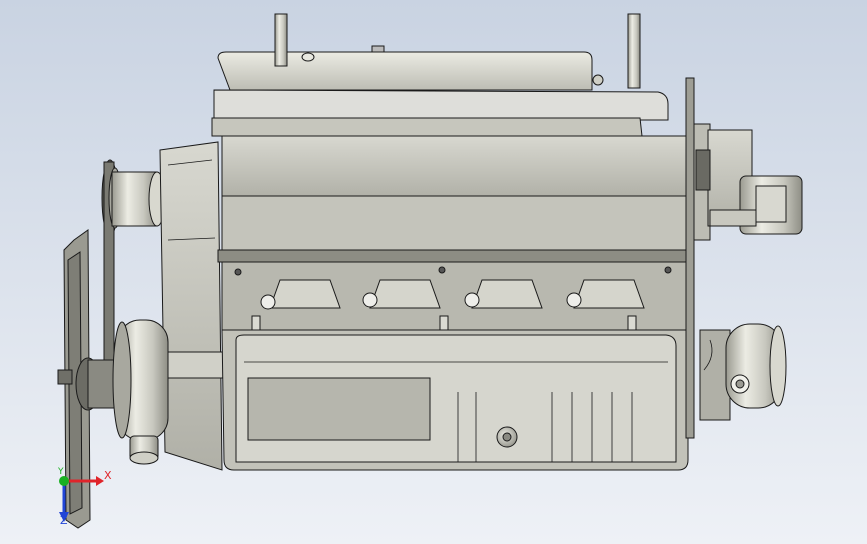 The height and width of the screenshot is (544, 867). Describe the element at coordinates (749, 182) in the screenshot. I see `distributor-assembly` at that location.